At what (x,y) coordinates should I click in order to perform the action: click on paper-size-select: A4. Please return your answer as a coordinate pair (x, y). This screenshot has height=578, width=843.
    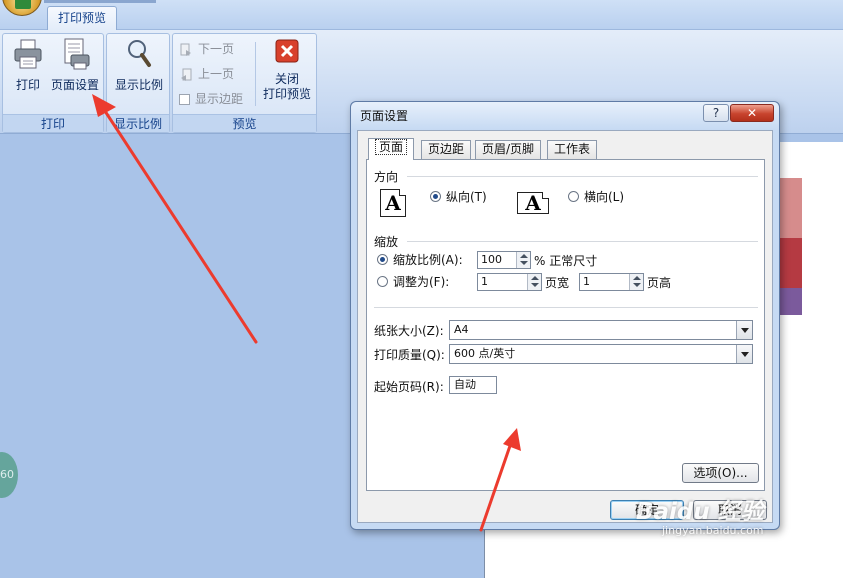
    Looking at the image, I should click on (601, 330).